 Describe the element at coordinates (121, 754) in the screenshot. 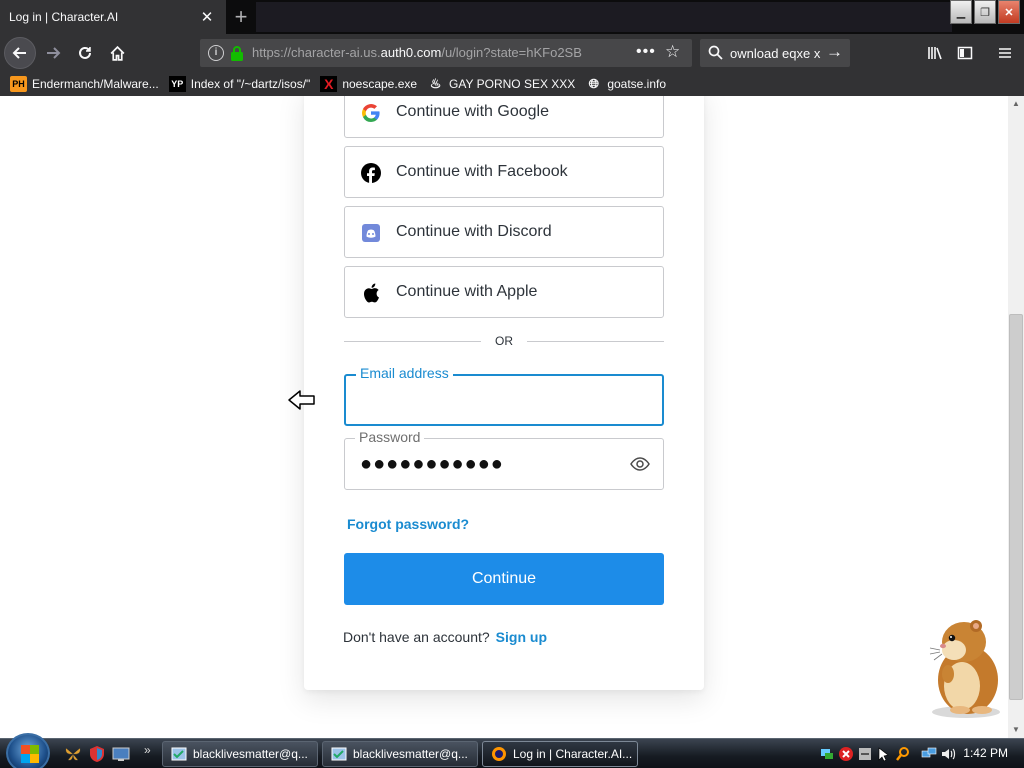

I see `show-desktop-icon` at that location.